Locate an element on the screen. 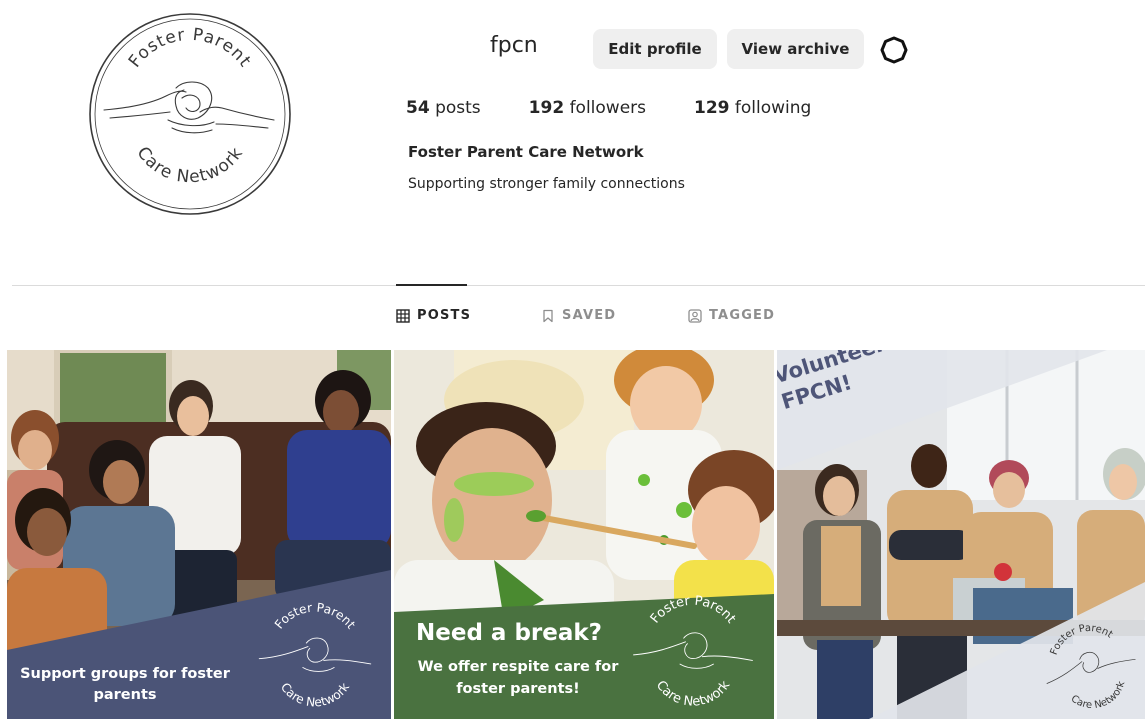  post-caption: Support groups for foster parents is located at coordinates (125, 684).